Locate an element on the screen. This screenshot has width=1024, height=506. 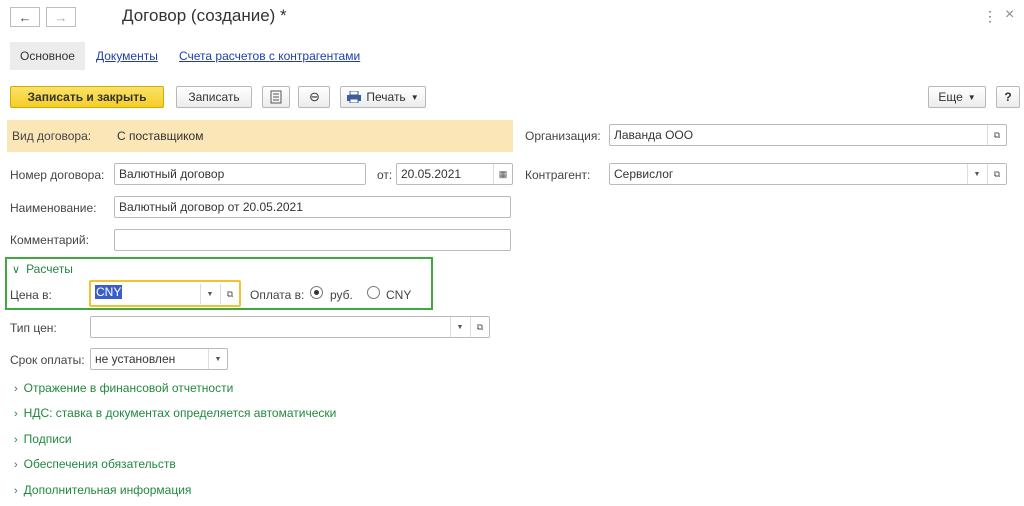
more-button: Еще ▼ is located at coordinates (957, 97).